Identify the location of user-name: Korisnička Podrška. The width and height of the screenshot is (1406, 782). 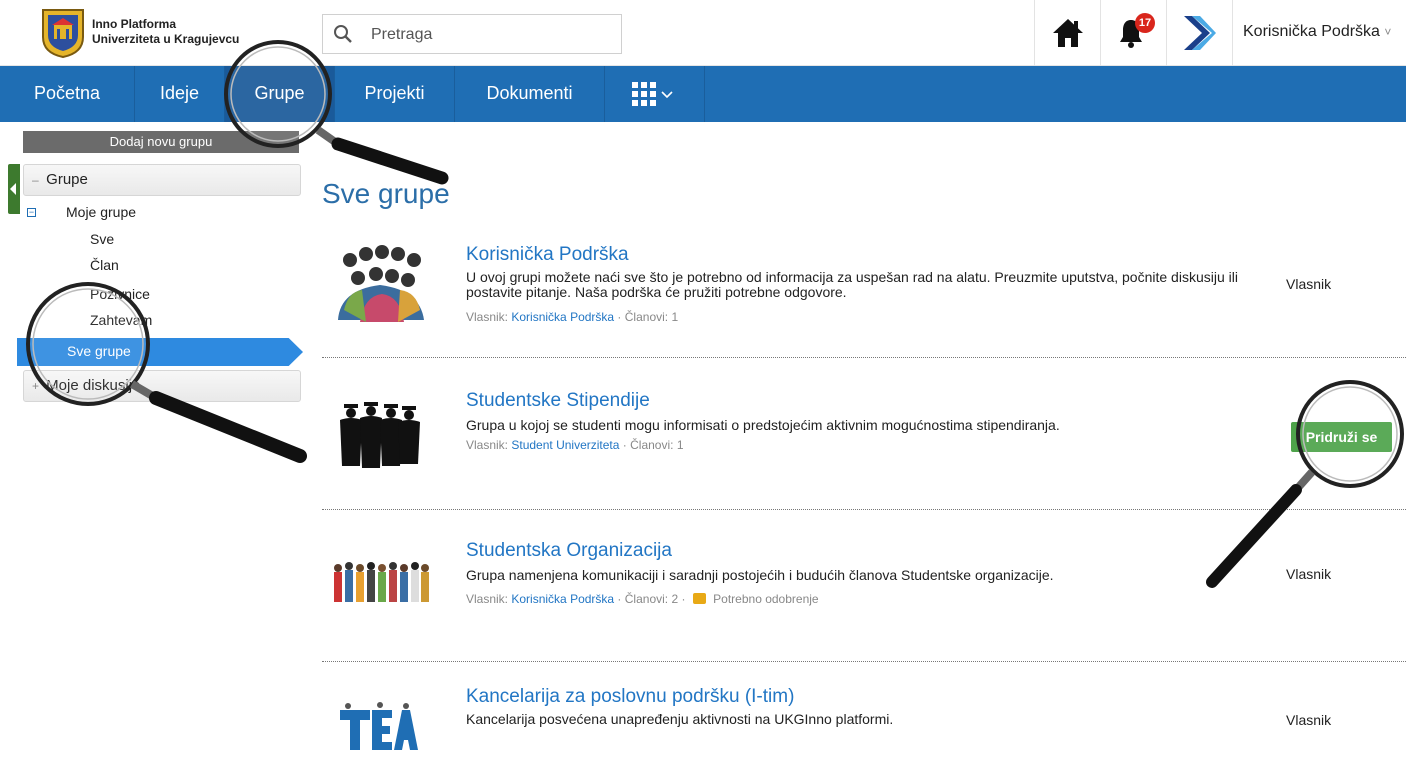
(1311, 31).